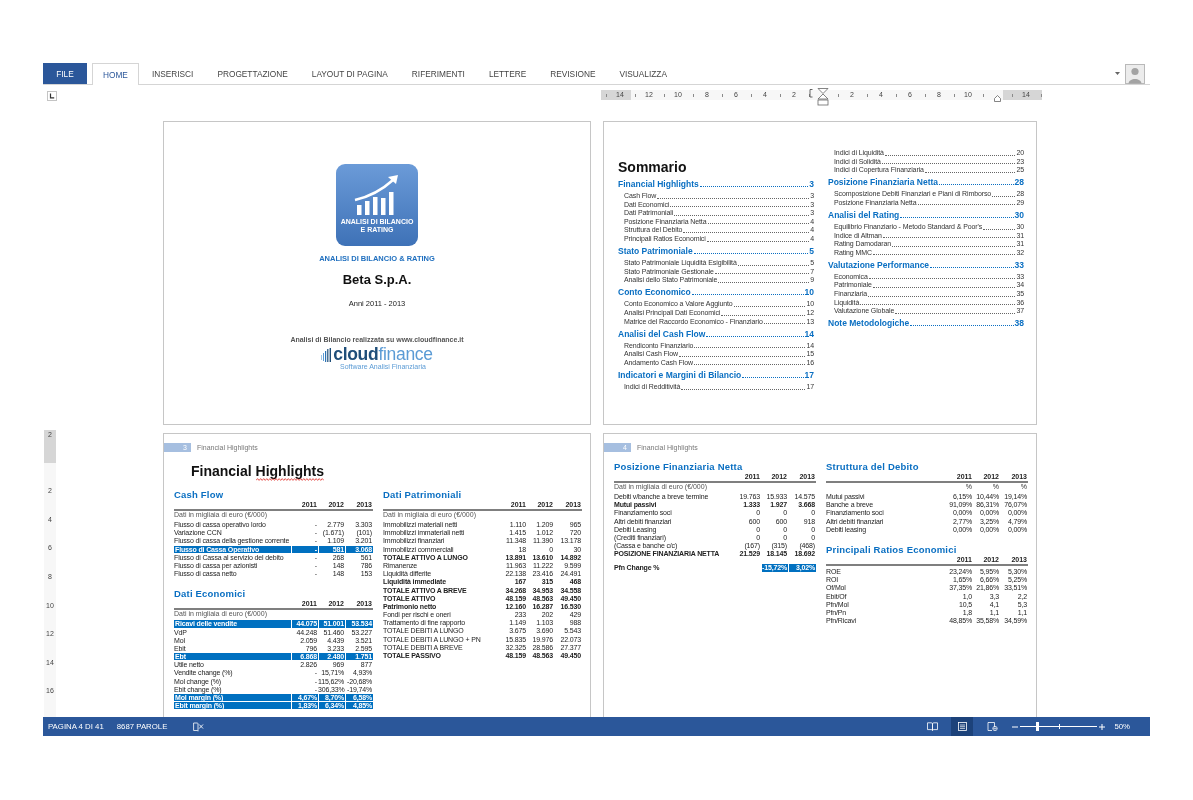  What do you see at coordinates (643, 73) in the screenshot?
I see `ribbon-tab: VISUALIZZA` at bounding box center [643, 73].